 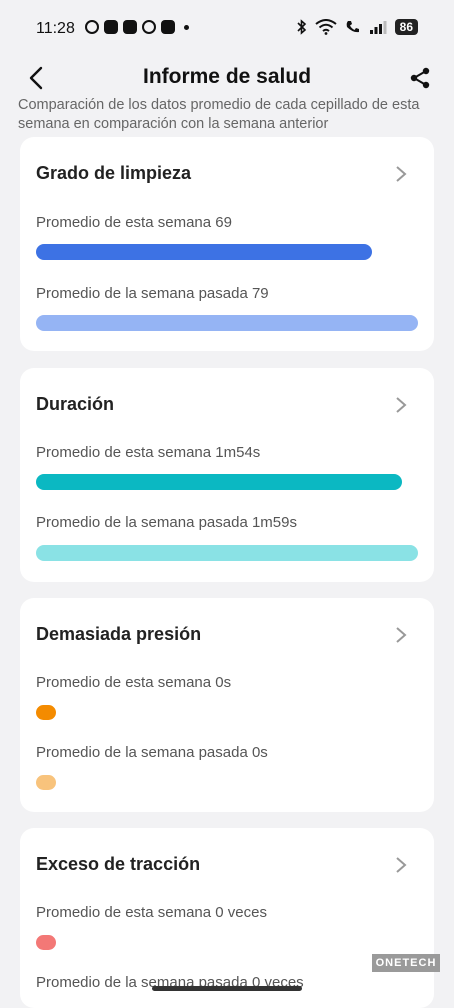 What do you see at coordinates (149, 27) in the screenshot?
I see `g-app-icon` at bounding box center [149, 27].